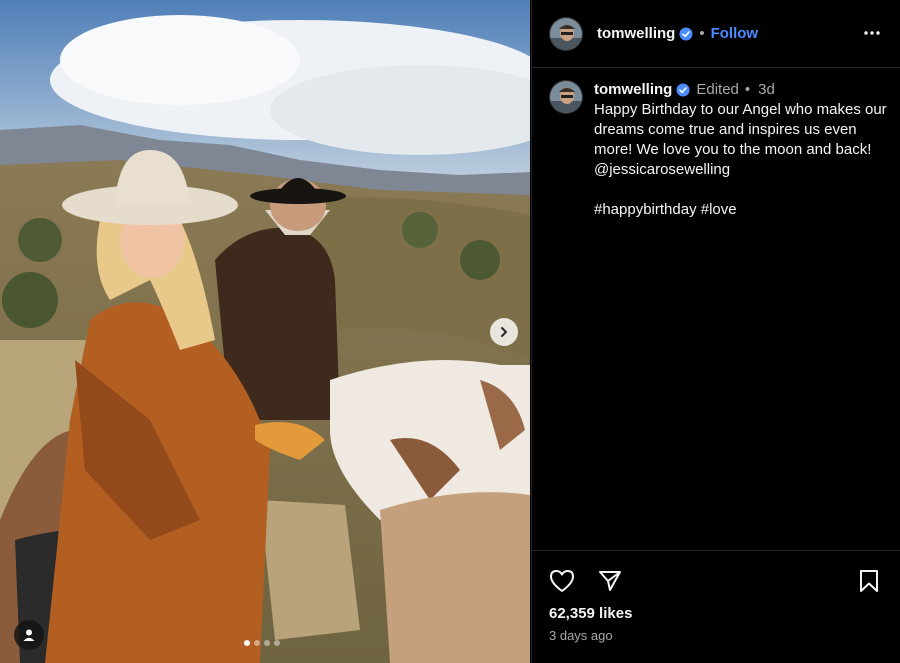  I want to click on post-header: tomwelling • Follow, so click(716, 34).